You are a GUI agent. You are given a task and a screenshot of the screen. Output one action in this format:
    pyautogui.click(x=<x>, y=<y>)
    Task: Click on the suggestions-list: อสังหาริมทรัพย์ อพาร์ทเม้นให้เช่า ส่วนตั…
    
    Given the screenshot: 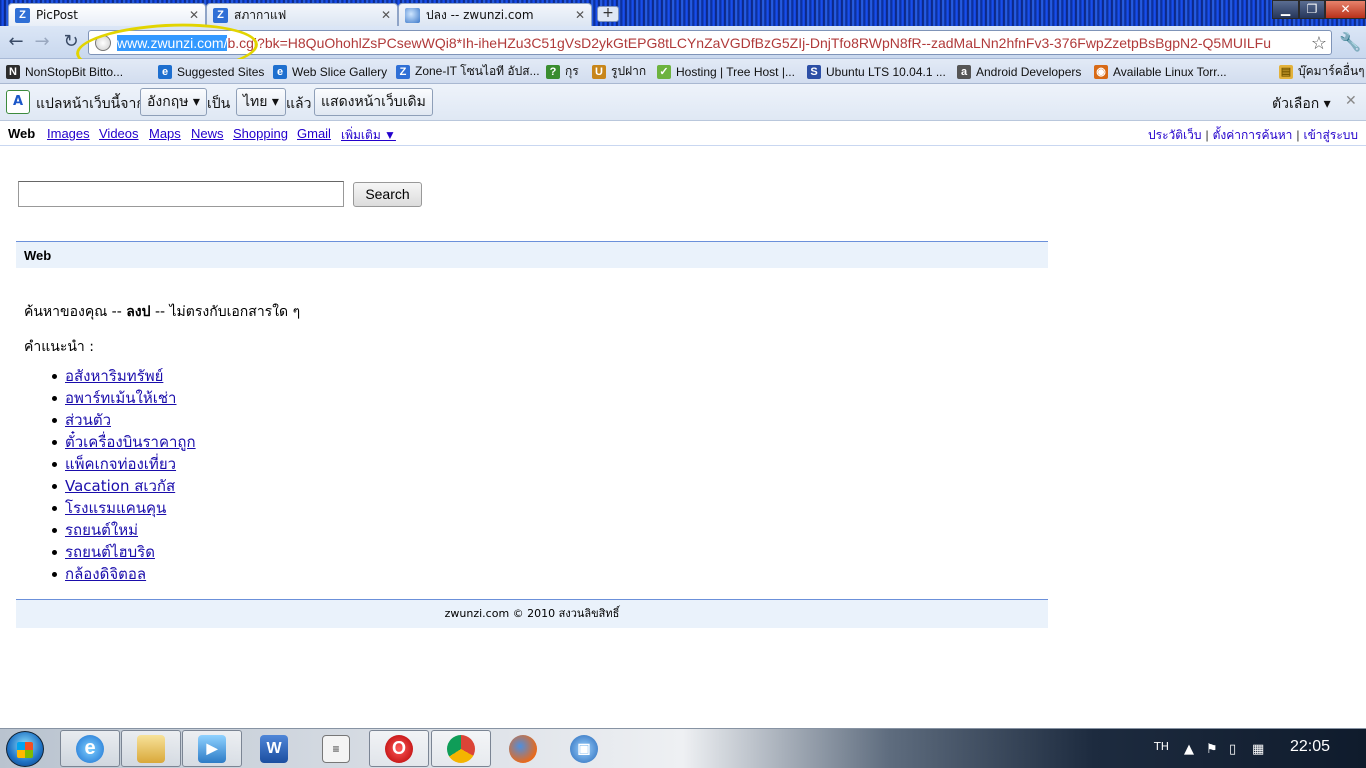 What is the action you would take?
    pyautogui.click(x=122, y=476)
    